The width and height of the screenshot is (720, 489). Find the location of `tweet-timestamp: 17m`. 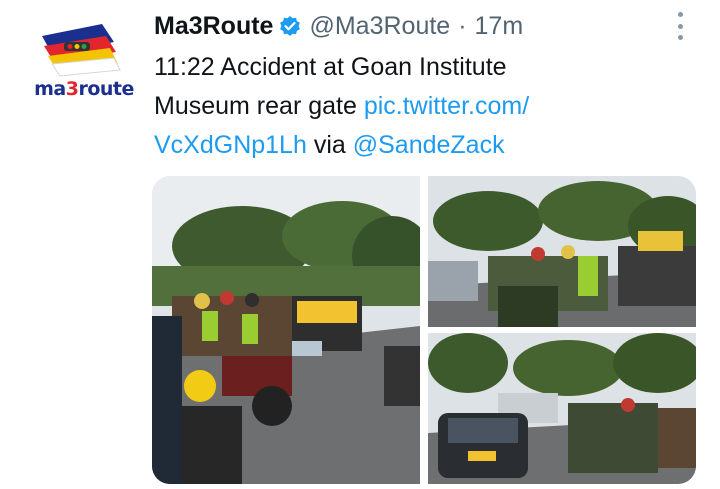

tweet-timestamp: 17m is located at coordinates (499, 26).